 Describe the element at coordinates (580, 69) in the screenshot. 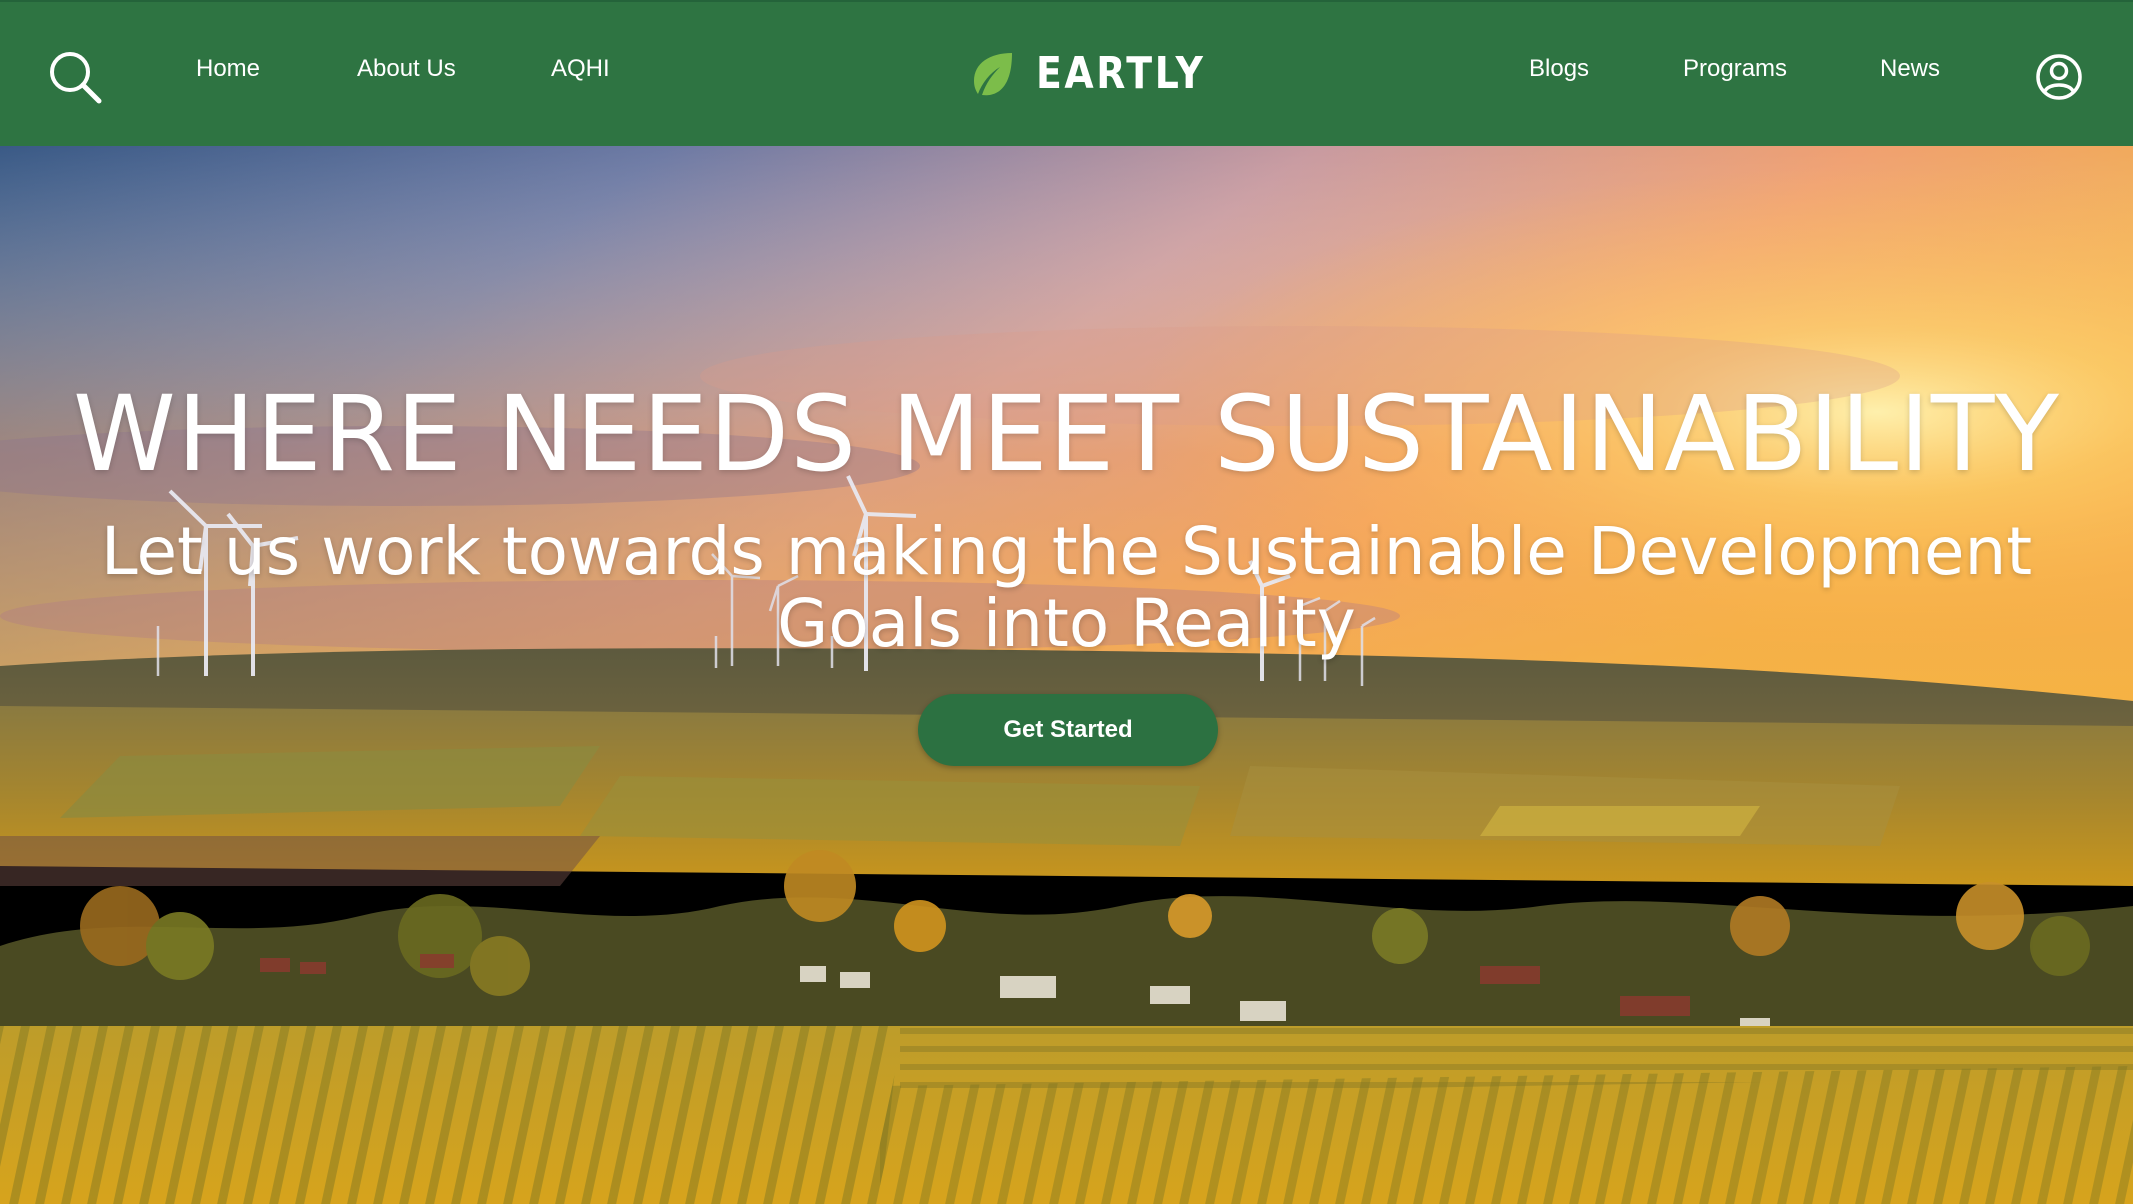

I see `nav-link-aqhi: AQHI` at that location.